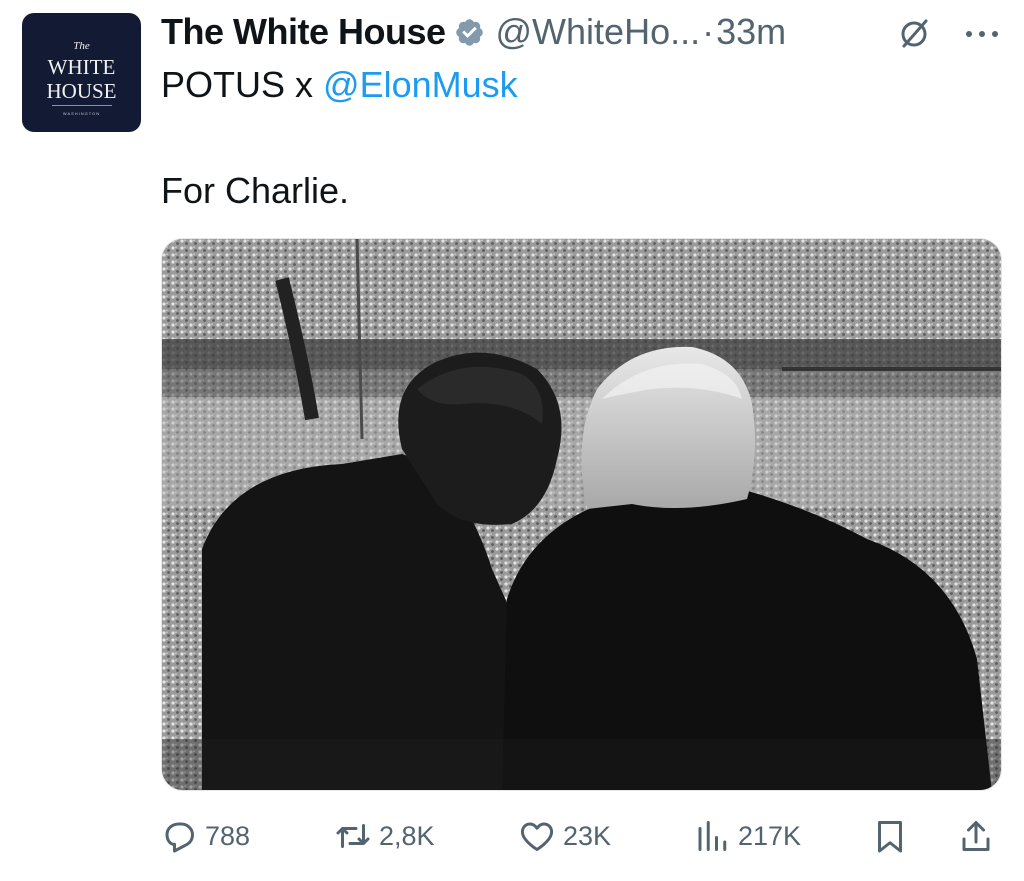 The height and width of the screenshot is (881, 1024). I want to click on post-context: POTUS x @ElonMusk, so click(339, 85).